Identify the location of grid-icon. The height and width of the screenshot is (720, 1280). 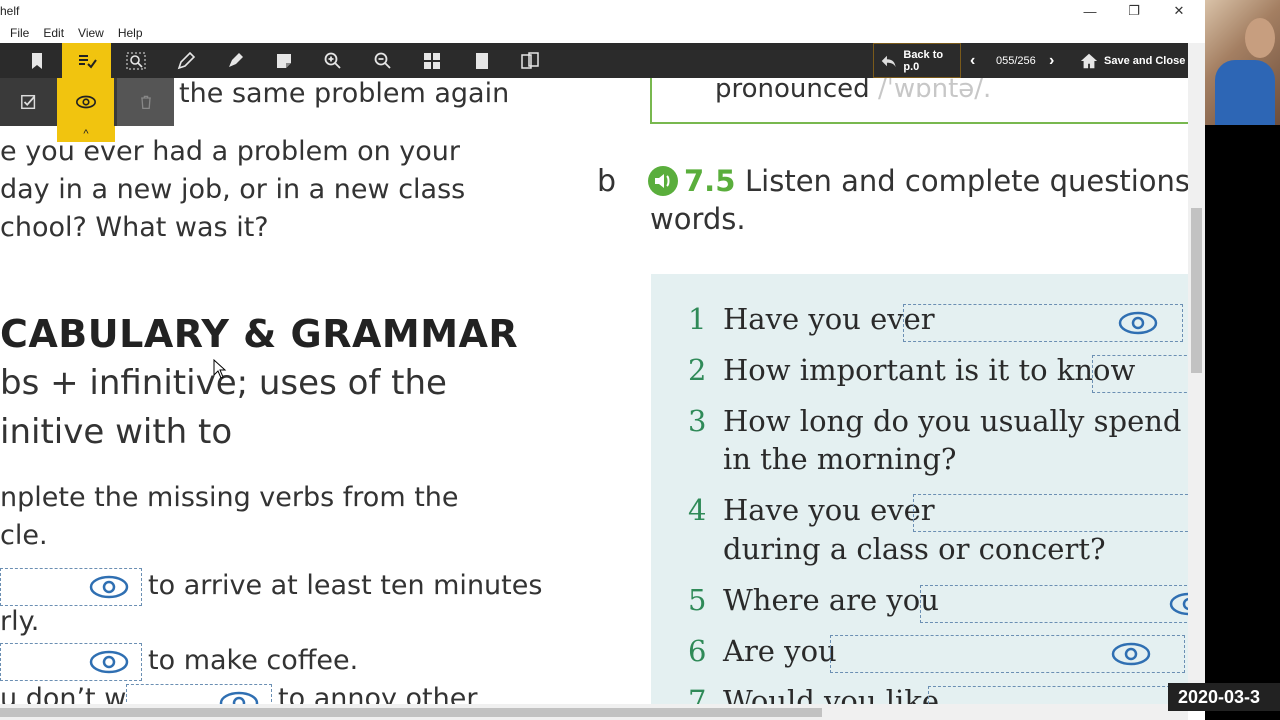
(431, 60).